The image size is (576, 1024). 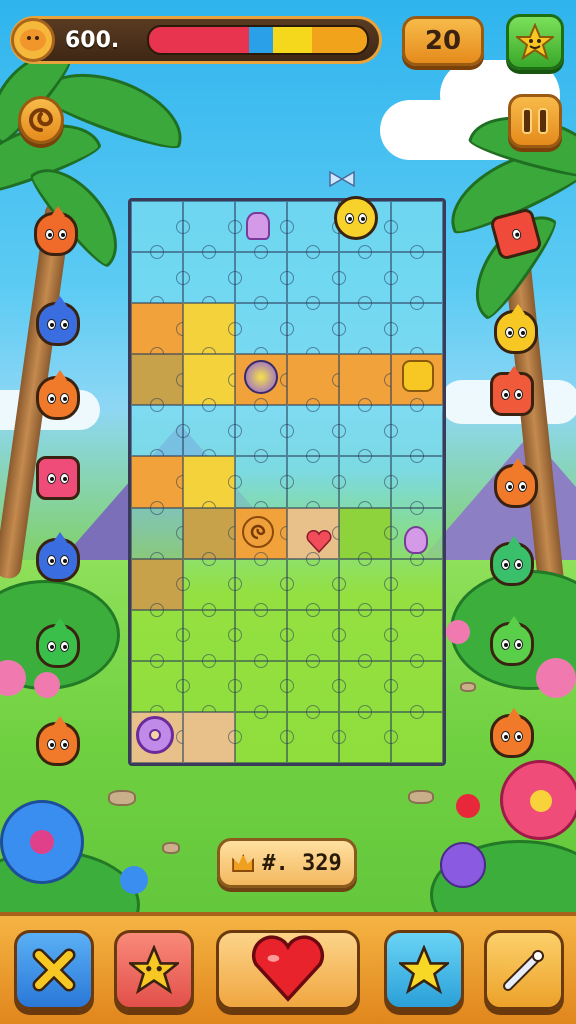 I want to click on star-icon, so click(x=424, y=970).